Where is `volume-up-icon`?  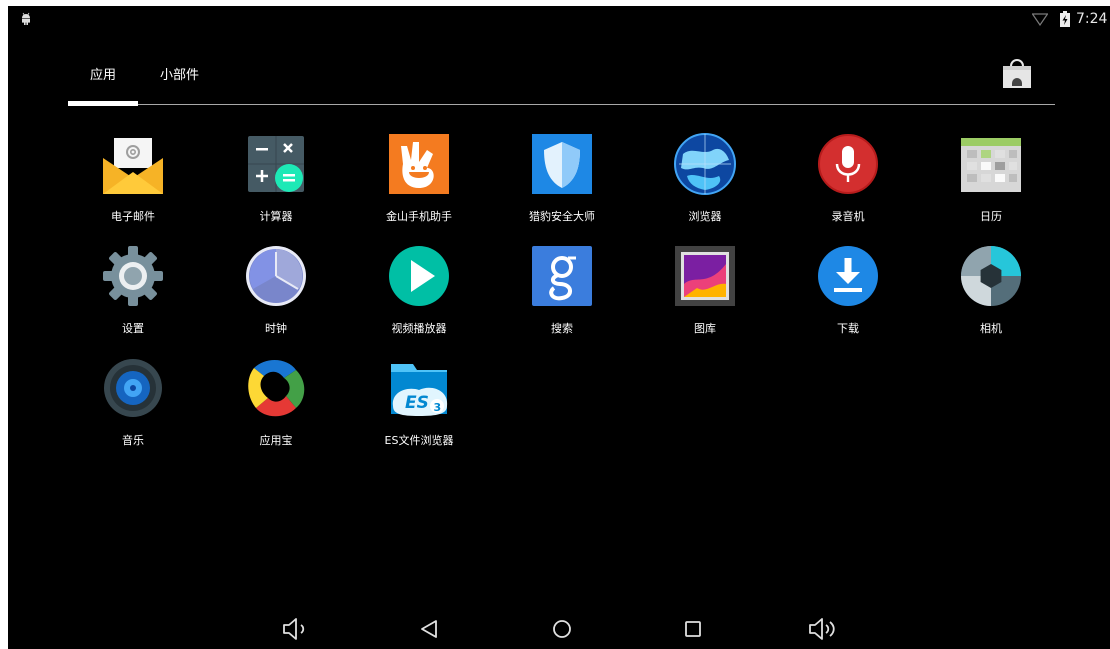 volume-up-icon is located at coordinates (823, 629).